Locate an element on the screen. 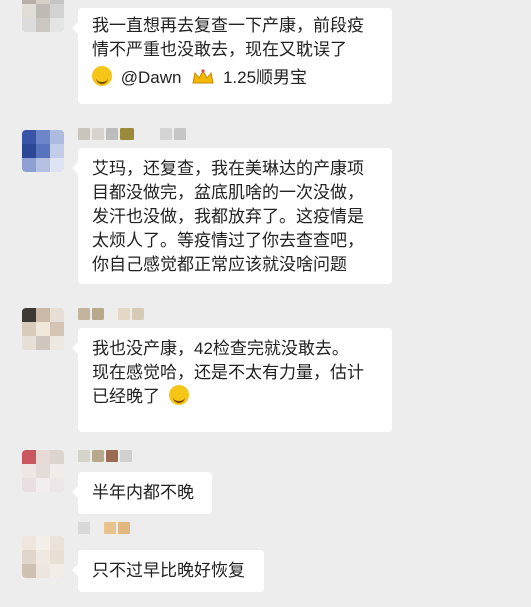 This screenshot has width=531, height=607. message-bubble: 我也没产康，42检查完就没敢去。 现在感觉哈，还是不太有力量，估计 已经晚了 is located at coordinates (232, 380).